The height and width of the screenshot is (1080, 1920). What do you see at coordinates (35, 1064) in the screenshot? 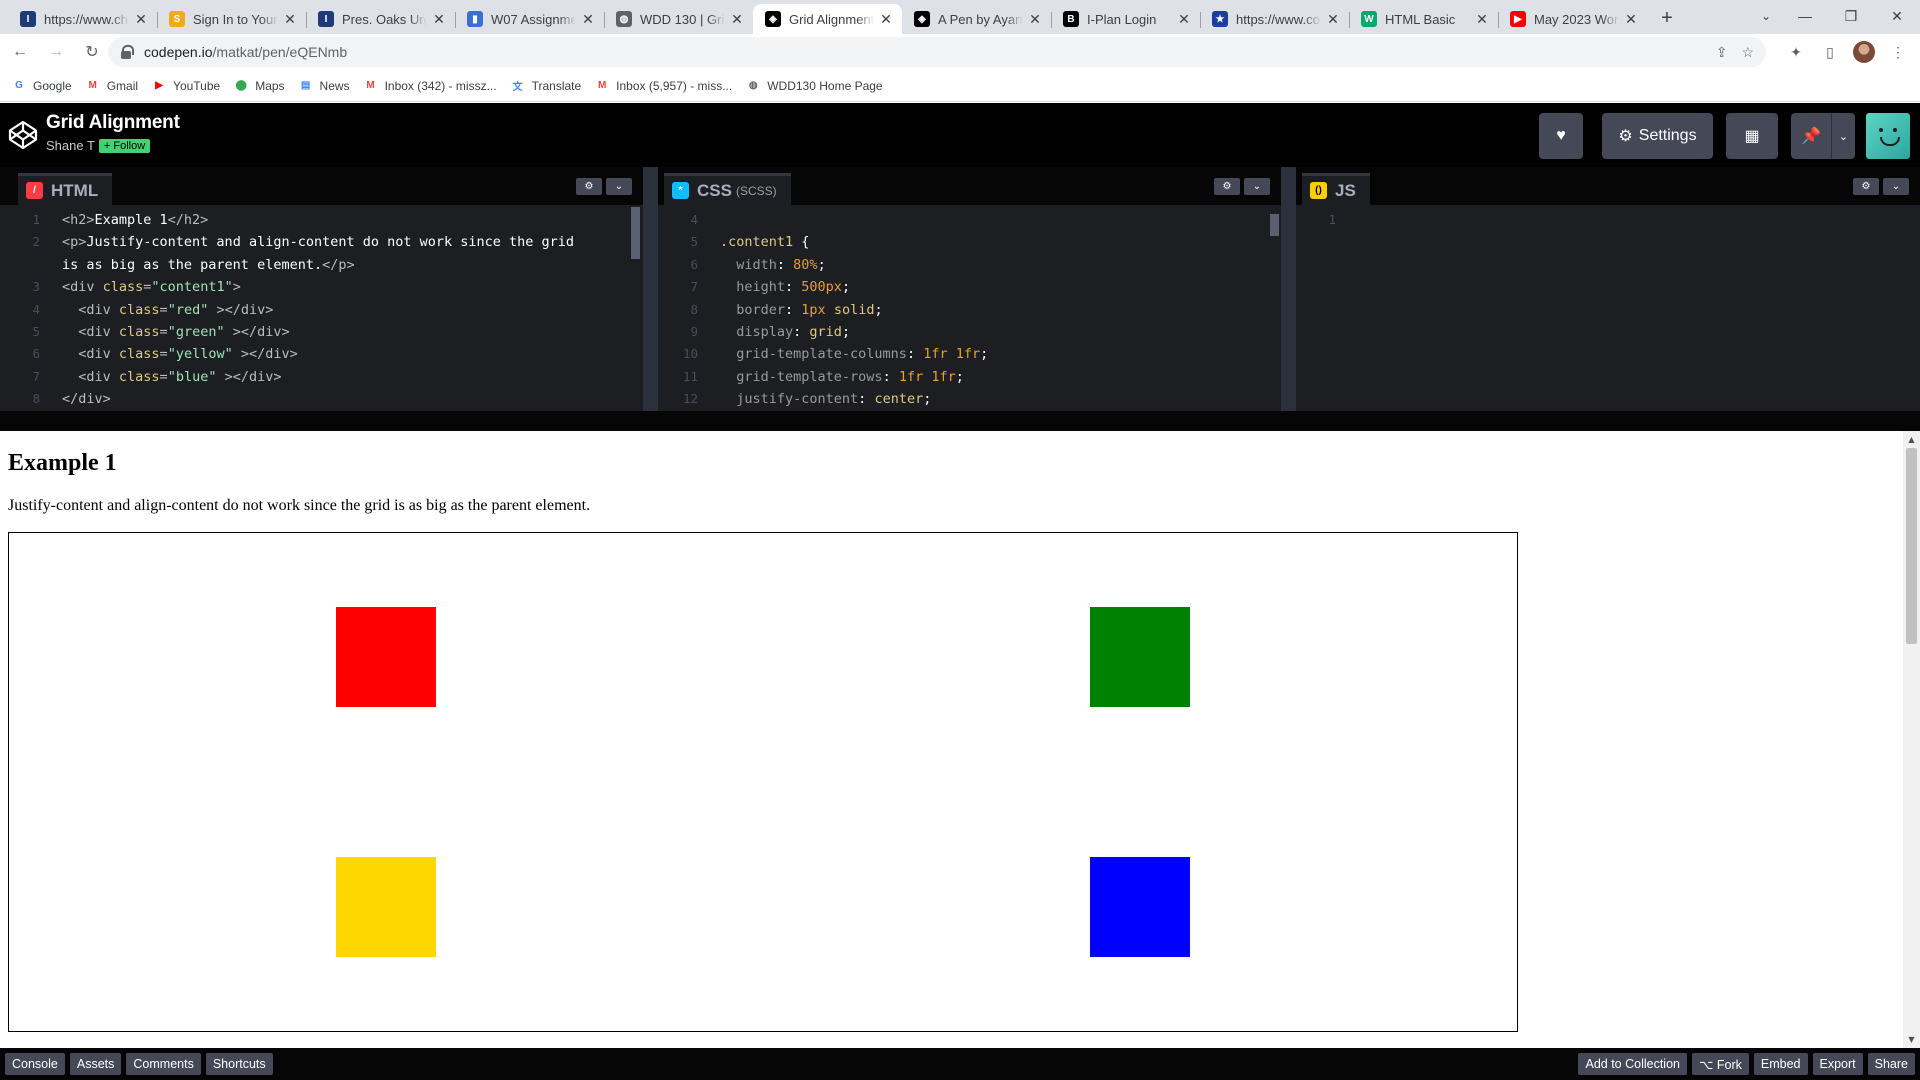
I see `footer-console-button: Console` at bounding box center [35, 1064].